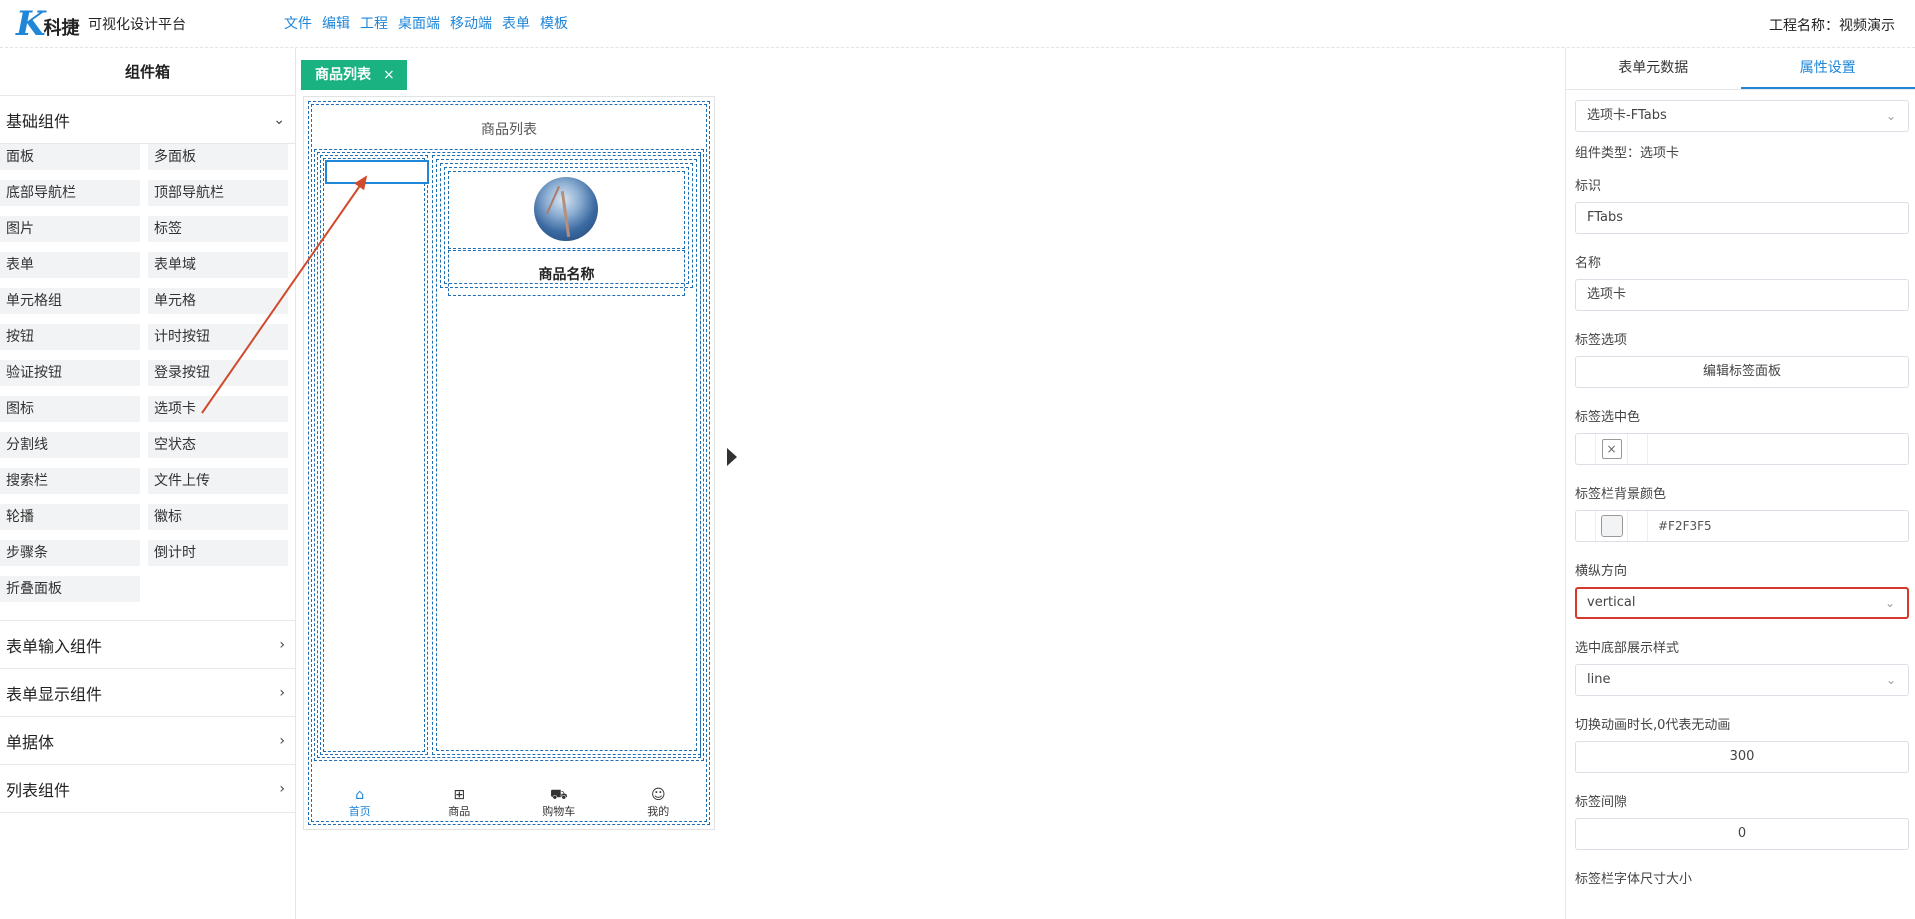 Image resolution: width=1915 pixels, height=919 pixels. I want to click on component-item: 顶部导航栏, so click(218, 193).